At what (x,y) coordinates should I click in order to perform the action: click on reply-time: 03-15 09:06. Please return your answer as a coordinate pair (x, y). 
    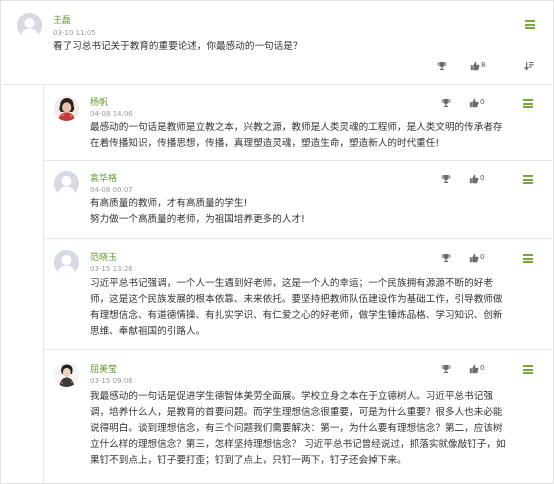
    Looking at the image, I should click on (111, 381).